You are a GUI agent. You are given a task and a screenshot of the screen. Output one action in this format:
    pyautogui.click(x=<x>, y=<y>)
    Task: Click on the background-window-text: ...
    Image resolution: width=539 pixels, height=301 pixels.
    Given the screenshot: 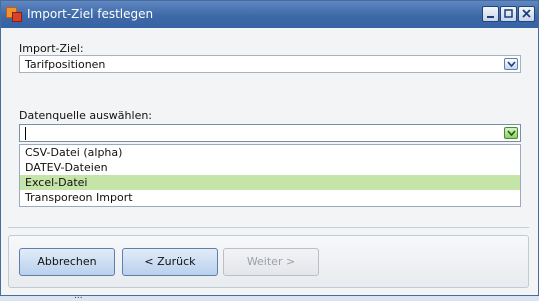 What is the action you would take?
    pyautogui.click(x=78, y=296)
    